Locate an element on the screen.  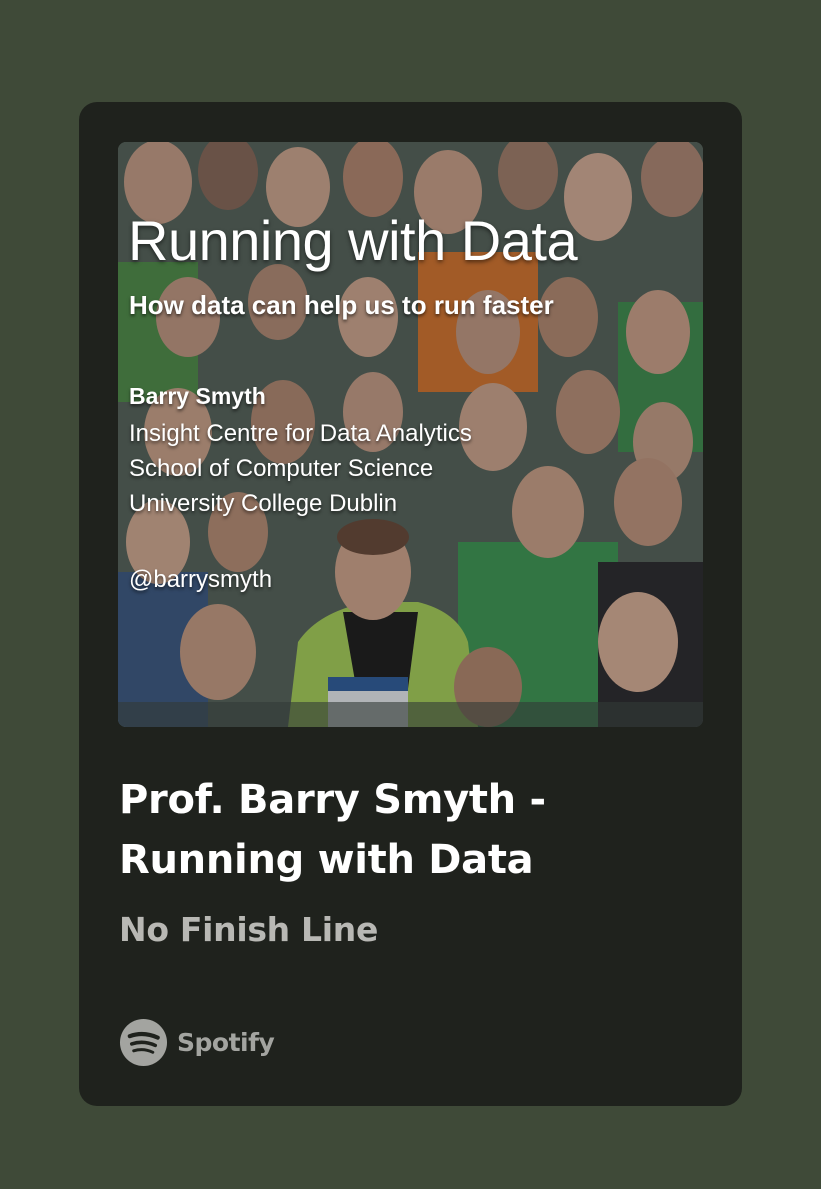
episode-title-line-2: Running with Data is located at coordinates (326, 860).